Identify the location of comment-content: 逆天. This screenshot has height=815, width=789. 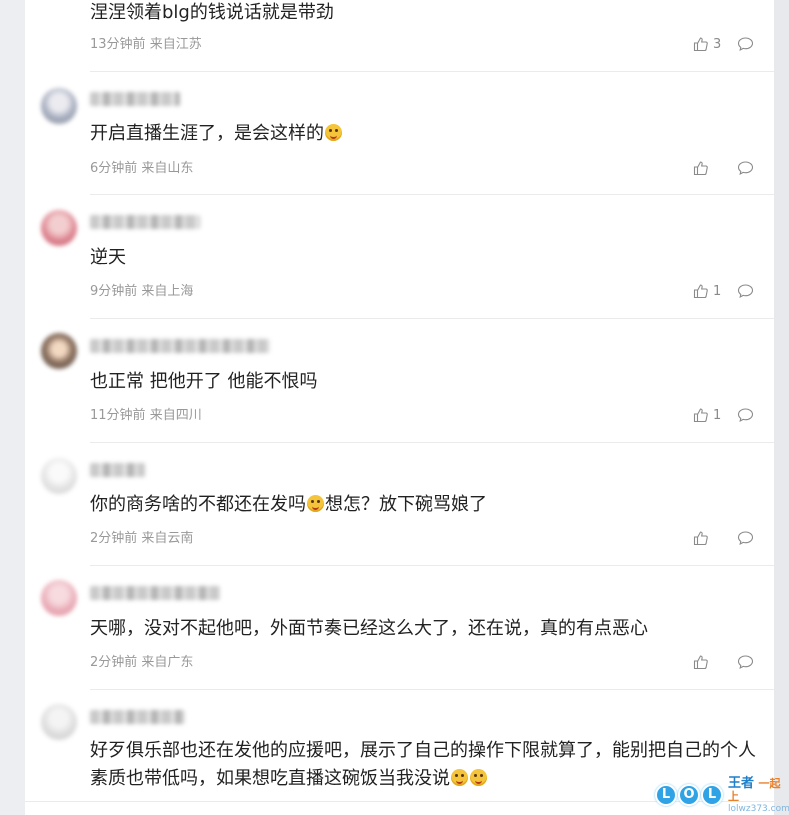
(108, 257).